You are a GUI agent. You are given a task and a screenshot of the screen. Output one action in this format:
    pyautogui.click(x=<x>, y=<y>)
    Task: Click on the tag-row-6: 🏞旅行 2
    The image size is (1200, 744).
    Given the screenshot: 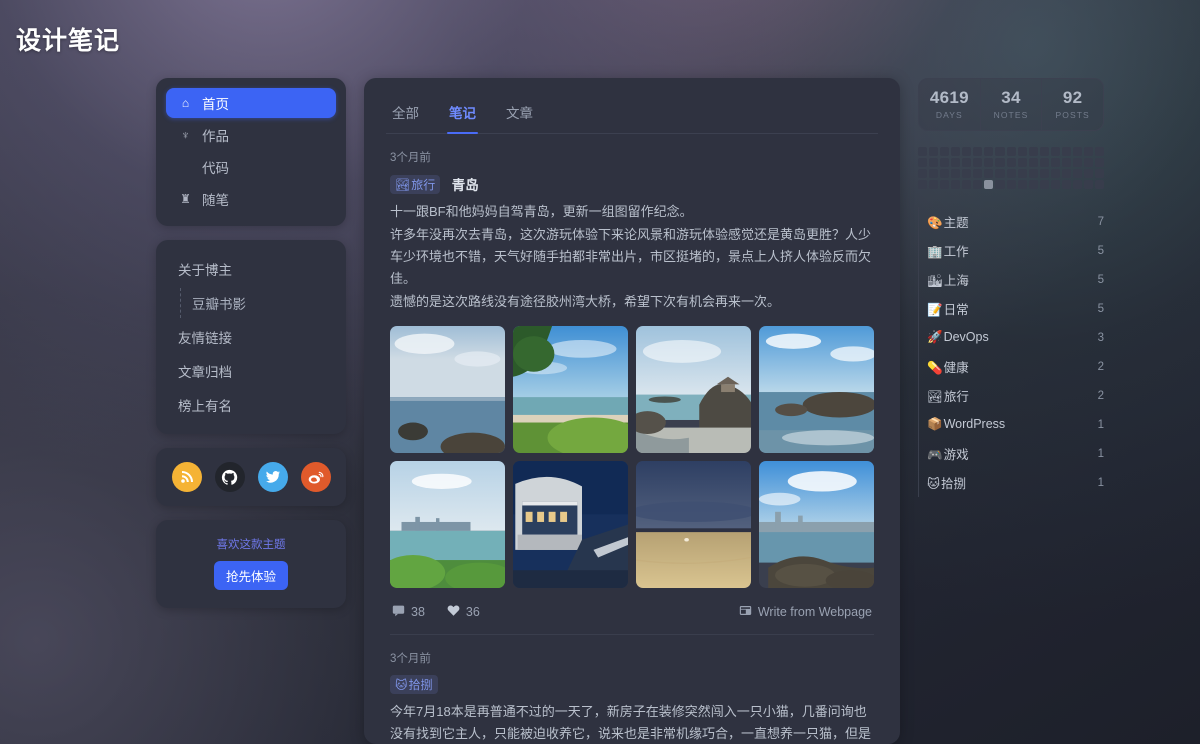 What is the action you would take?
    pyautogui.click(x=1015, y=395)
    